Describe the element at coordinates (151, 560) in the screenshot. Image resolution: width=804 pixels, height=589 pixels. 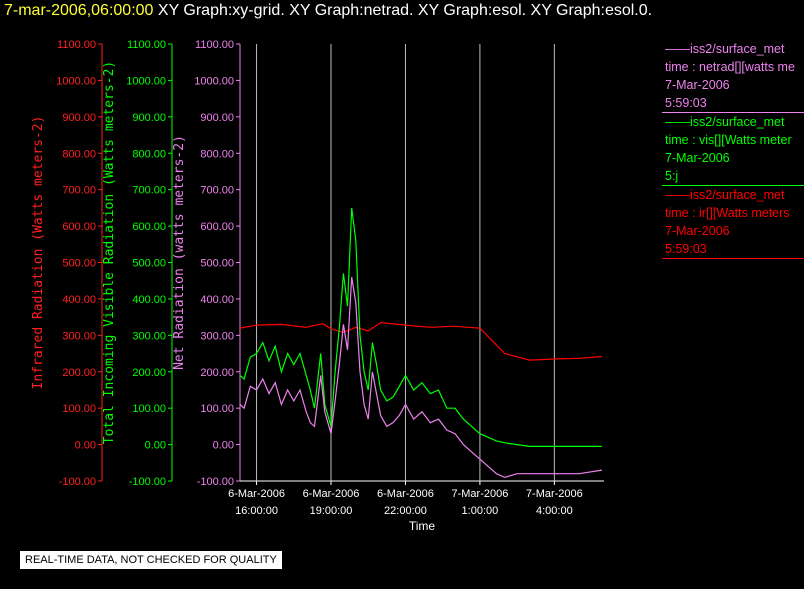
I see `quality-note: REAL-TIME DATA, NOT CHECKED FOR QUALITY` at that location.